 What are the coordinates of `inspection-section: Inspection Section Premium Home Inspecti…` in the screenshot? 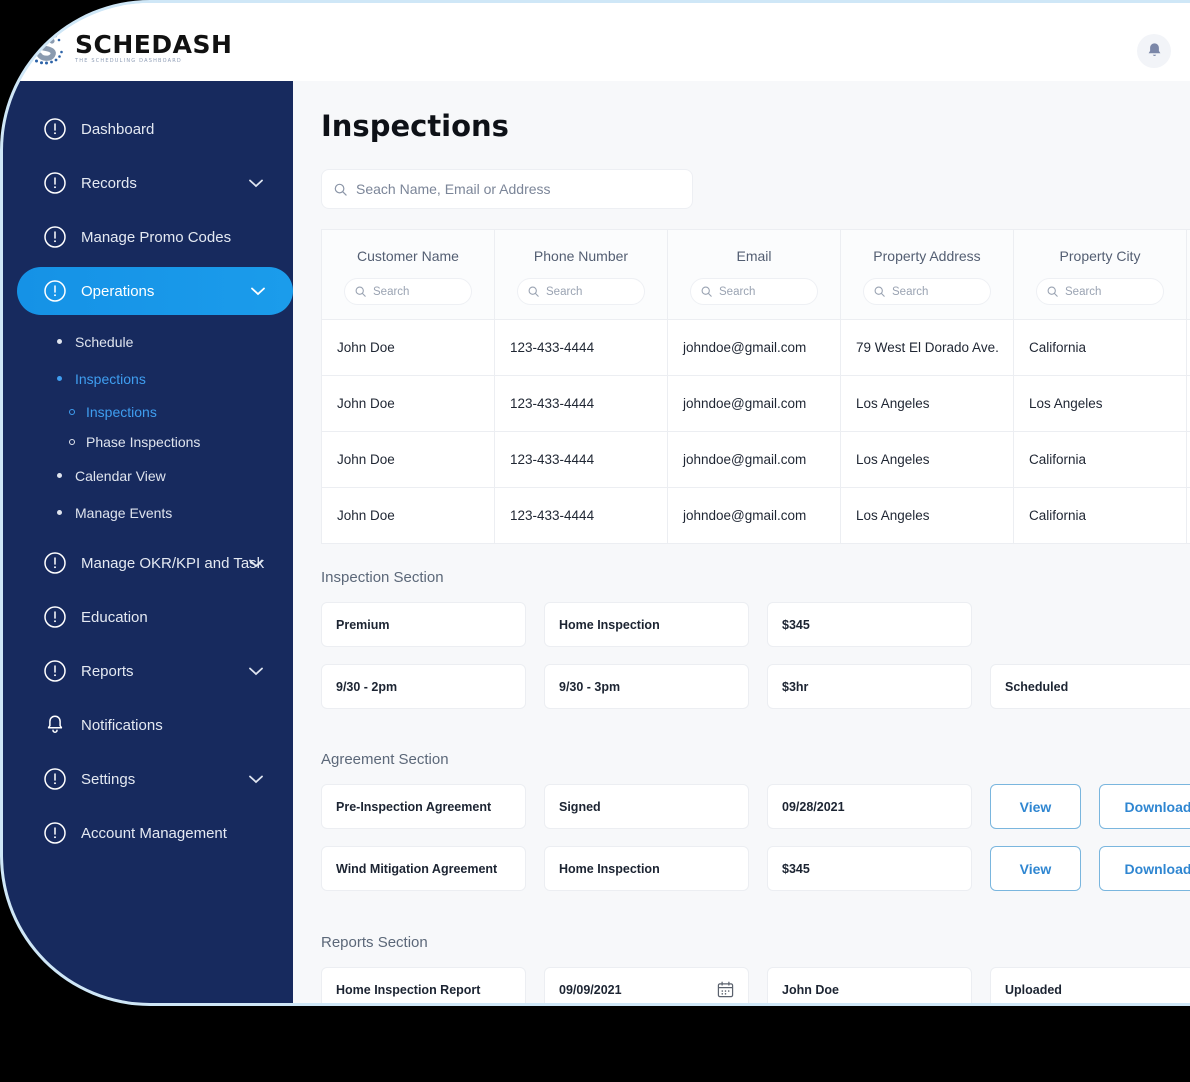 It's located at (755, 647).